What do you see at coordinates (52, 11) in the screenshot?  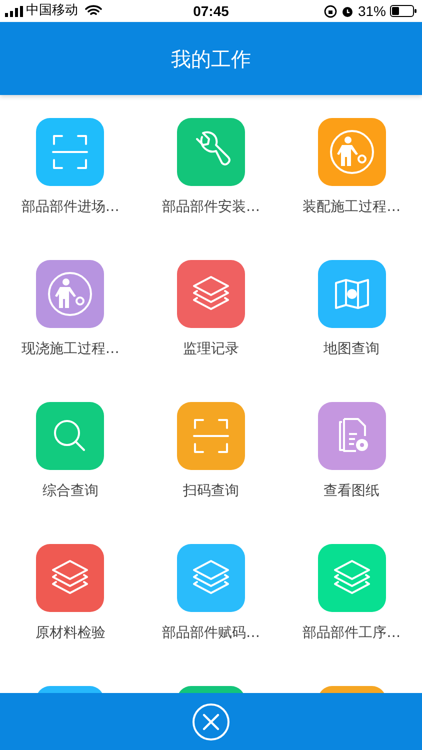 I see `carrier-name: 中国移动` at bounding box center [52, 11].